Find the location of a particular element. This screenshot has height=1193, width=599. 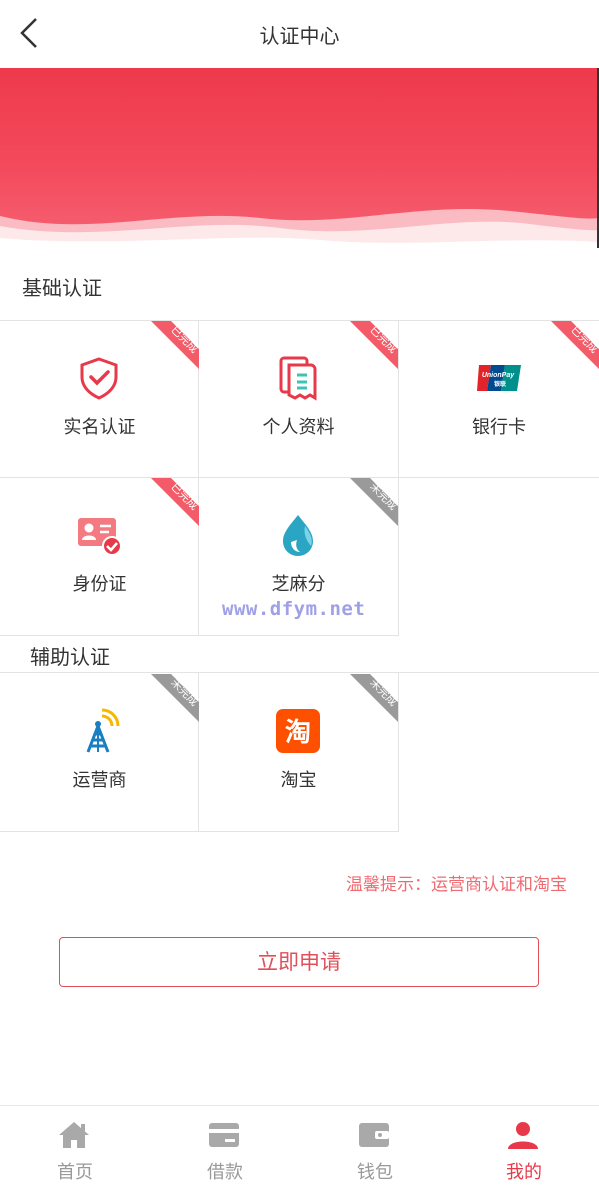

svg-text: 淘 is located at coordinates (298, 733).